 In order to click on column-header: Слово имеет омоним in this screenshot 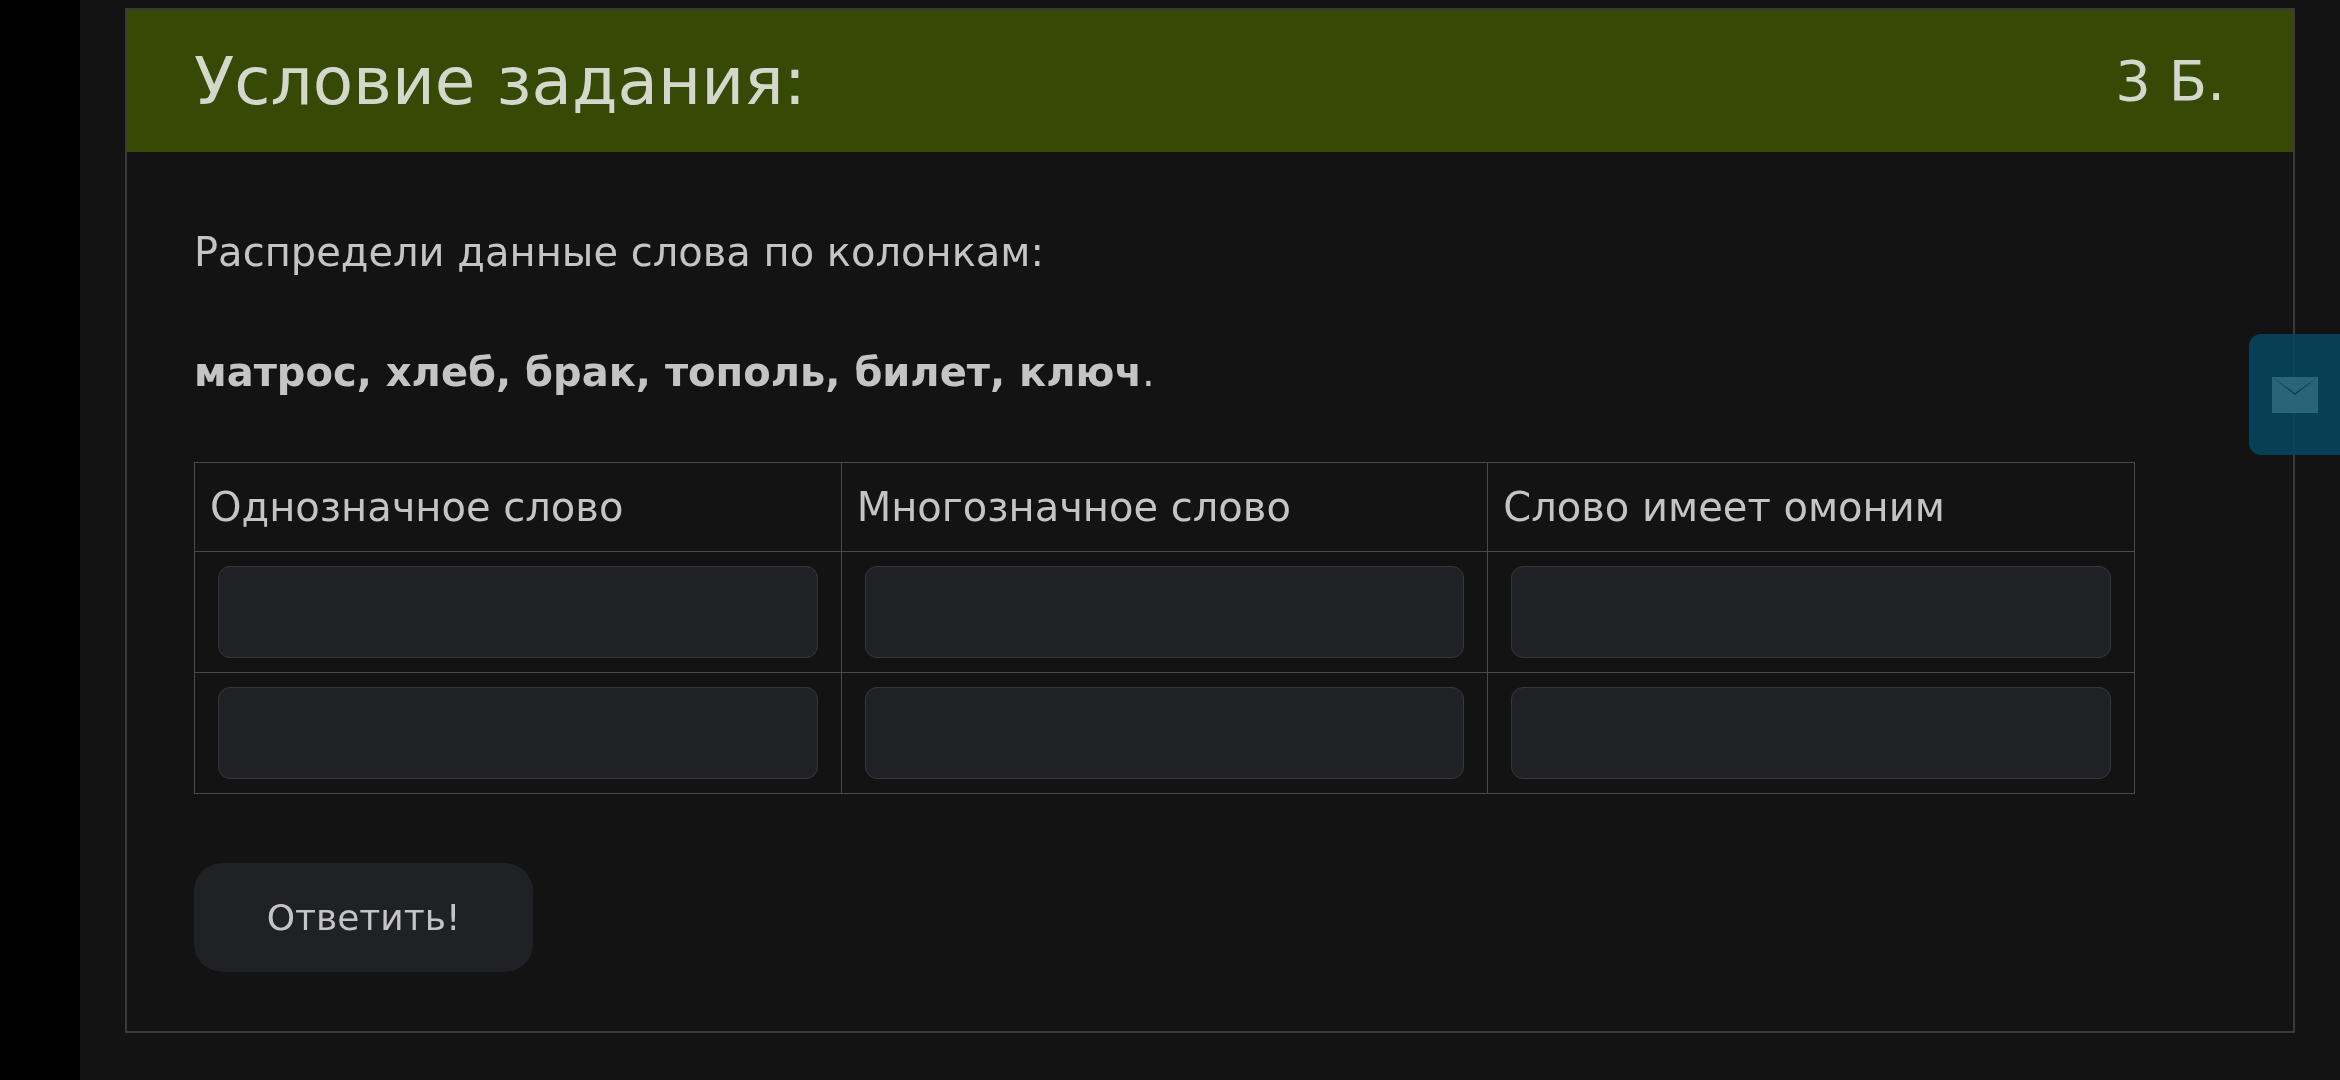, I will do `click(1811, 507)`.